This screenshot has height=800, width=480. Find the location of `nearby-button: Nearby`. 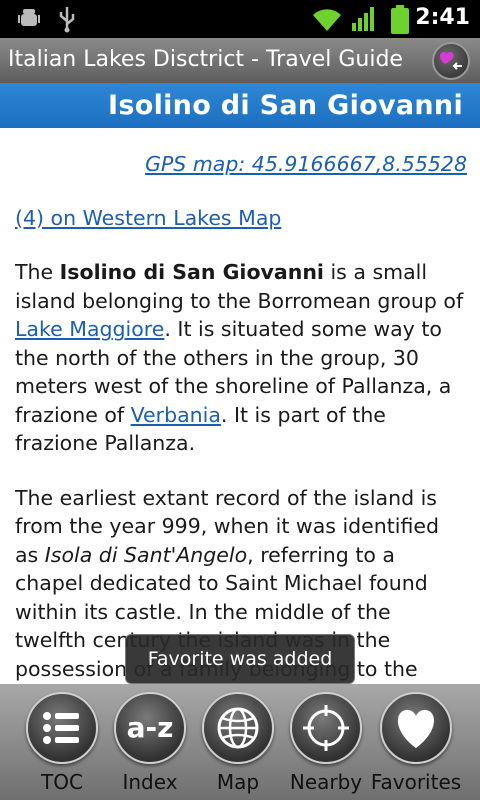

nearby-button: Nearby is located at coordinates (326, 742).